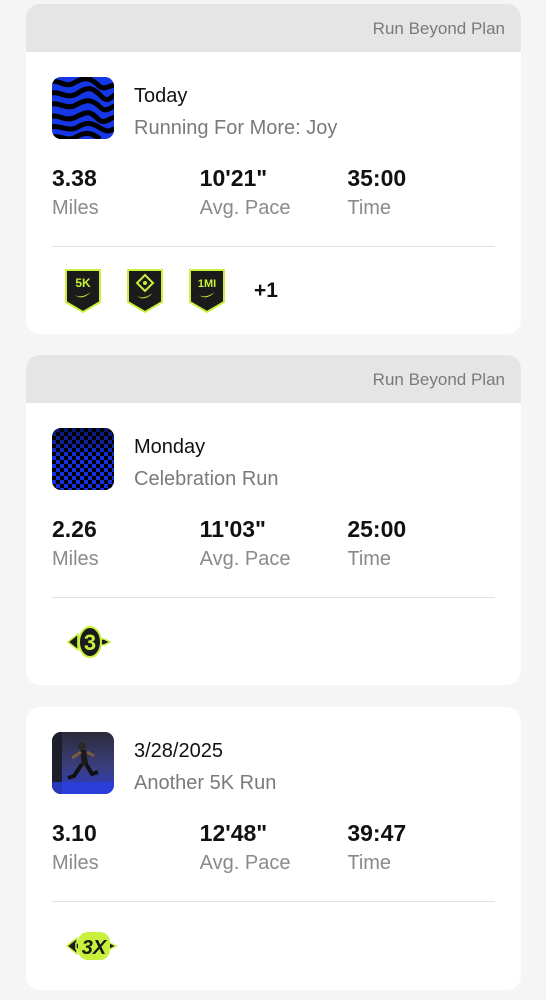 The image size is (546, 1000). I want to click on achievement-badges: 5K 1MI +1, so click(273, 290).